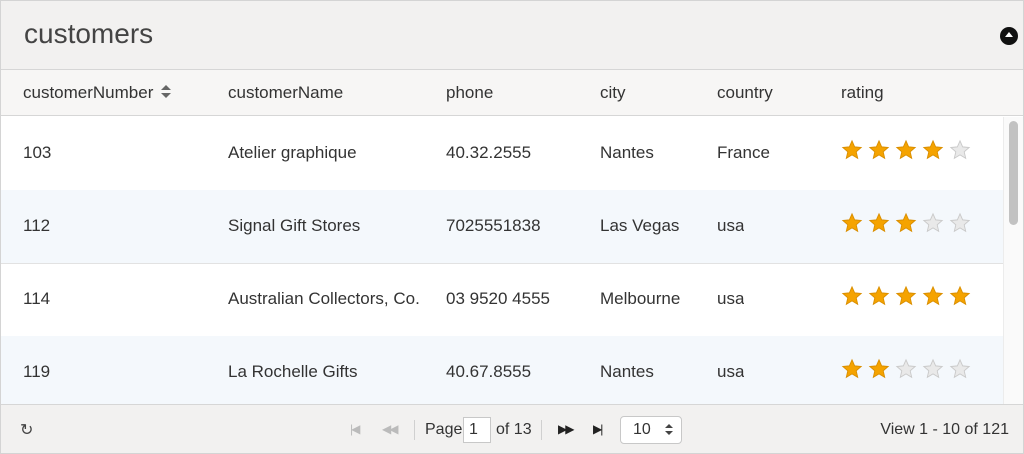 Image resolution: width=1024 pixels, height=454 pixels. Describe the element at coordinates (944, 429) in the screenshot. I see `view-records-info: View 1 - 10 of 121` at that location.